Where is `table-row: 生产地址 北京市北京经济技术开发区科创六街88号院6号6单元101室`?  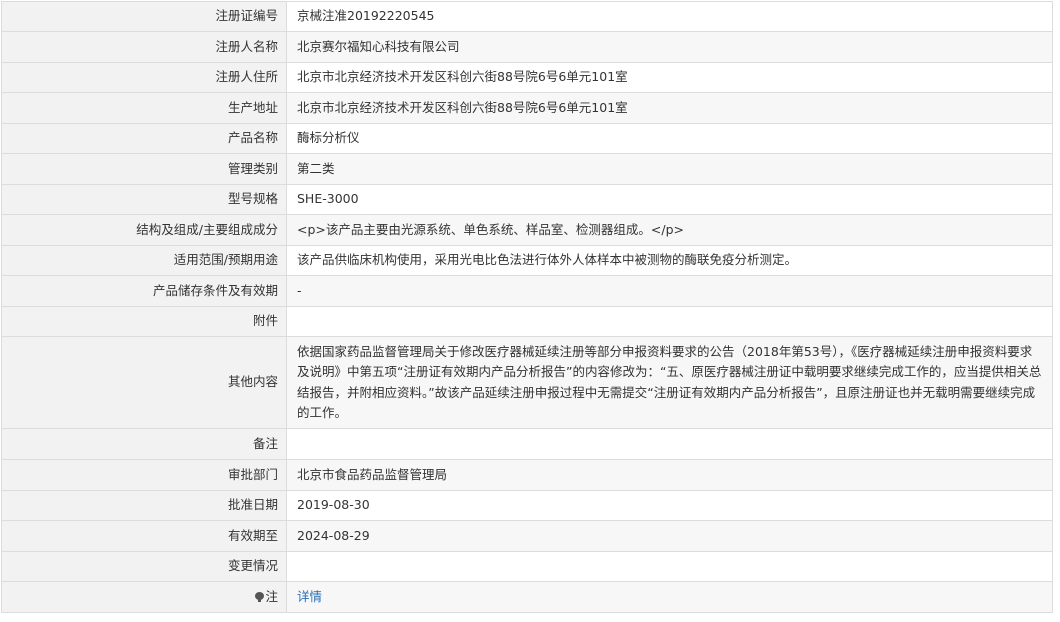
table-row: 生产地址 北京市北京经济技术开发区科创六街88号院6号6单元101室 is located at coordinates (527, 108).